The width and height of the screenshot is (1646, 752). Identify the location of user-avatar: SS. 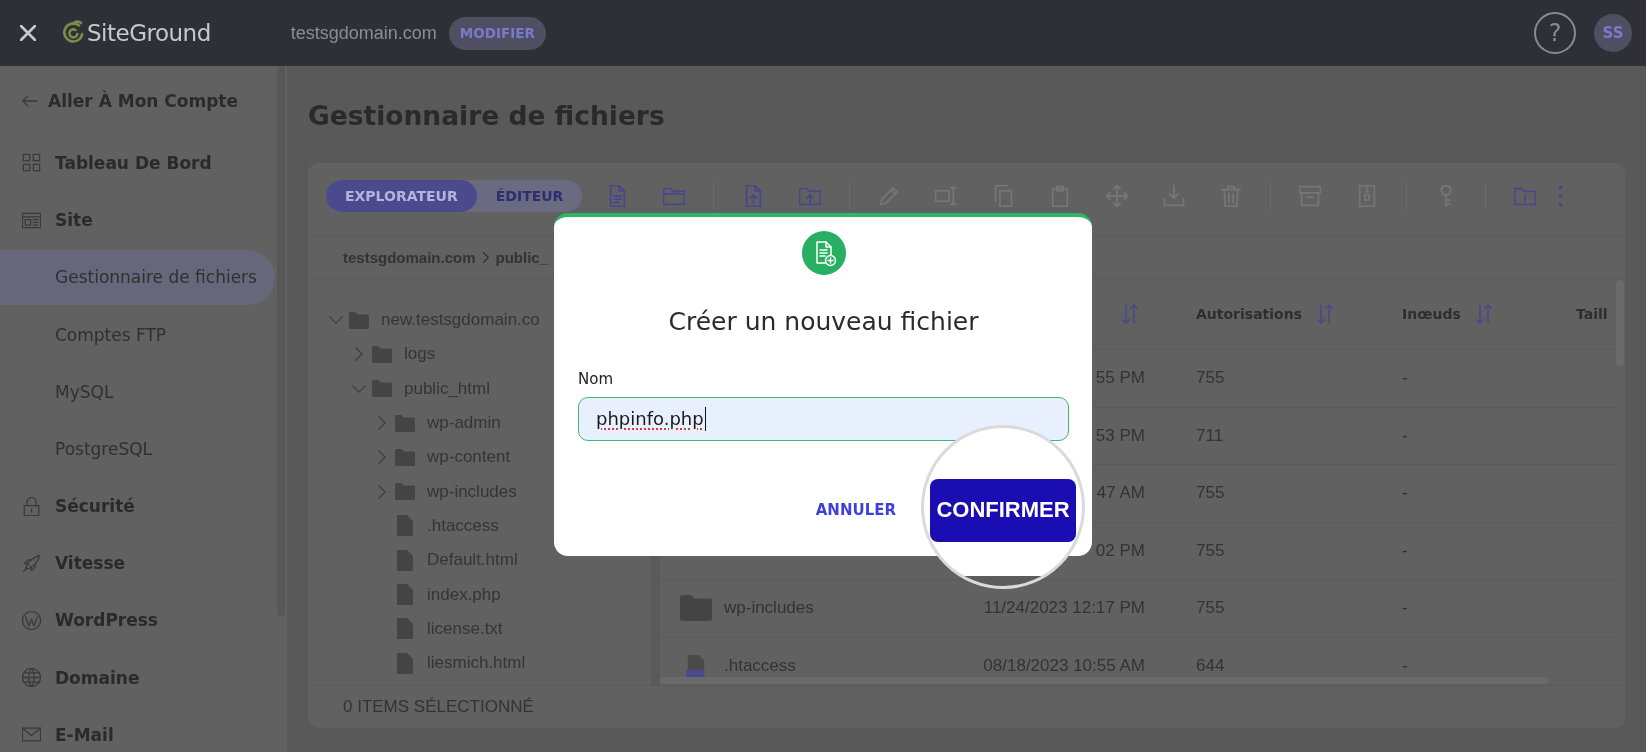
(1613, 33).